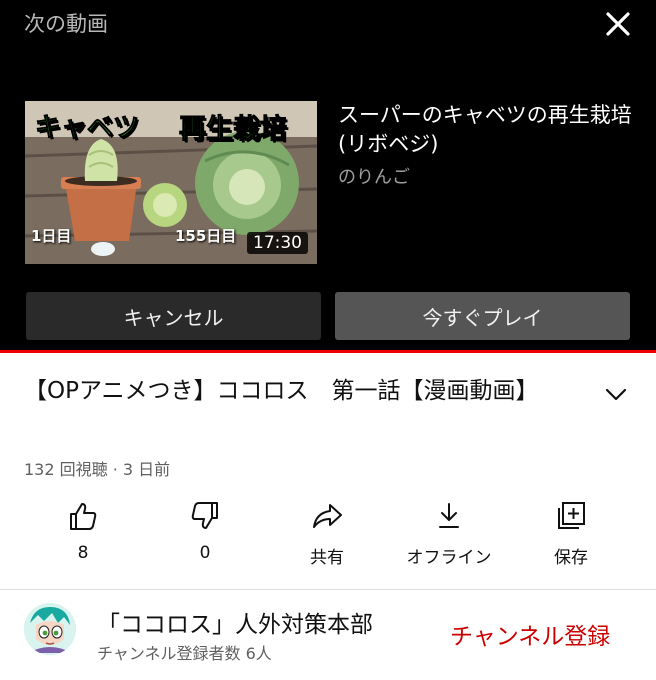  Describe the element at coordinates (281, 391) in the screenshot. I see `video-title: 【OPアニメつき】ココロス 第一話【漫画動画】` at that location.